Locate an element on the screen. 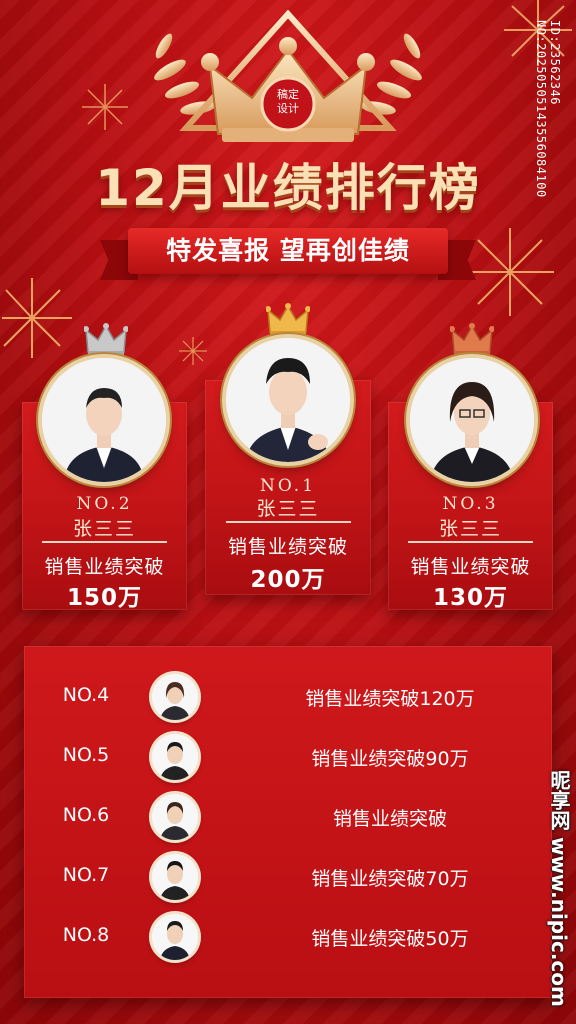 The image size is (576, 1024). podium-rank-2: NO.2 is located at coordinates (104, 504).